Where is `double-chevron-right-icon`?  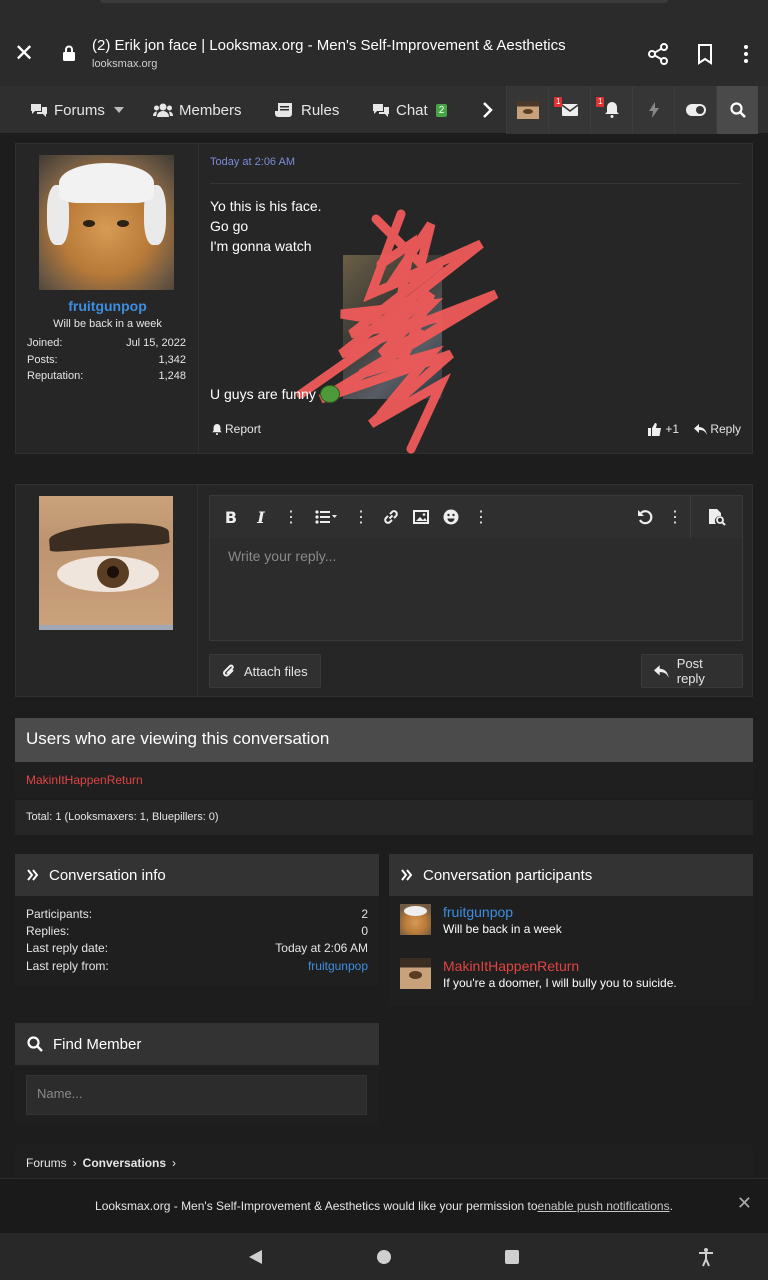
double-chevron-right-icon is located at coordinates (407, 875).